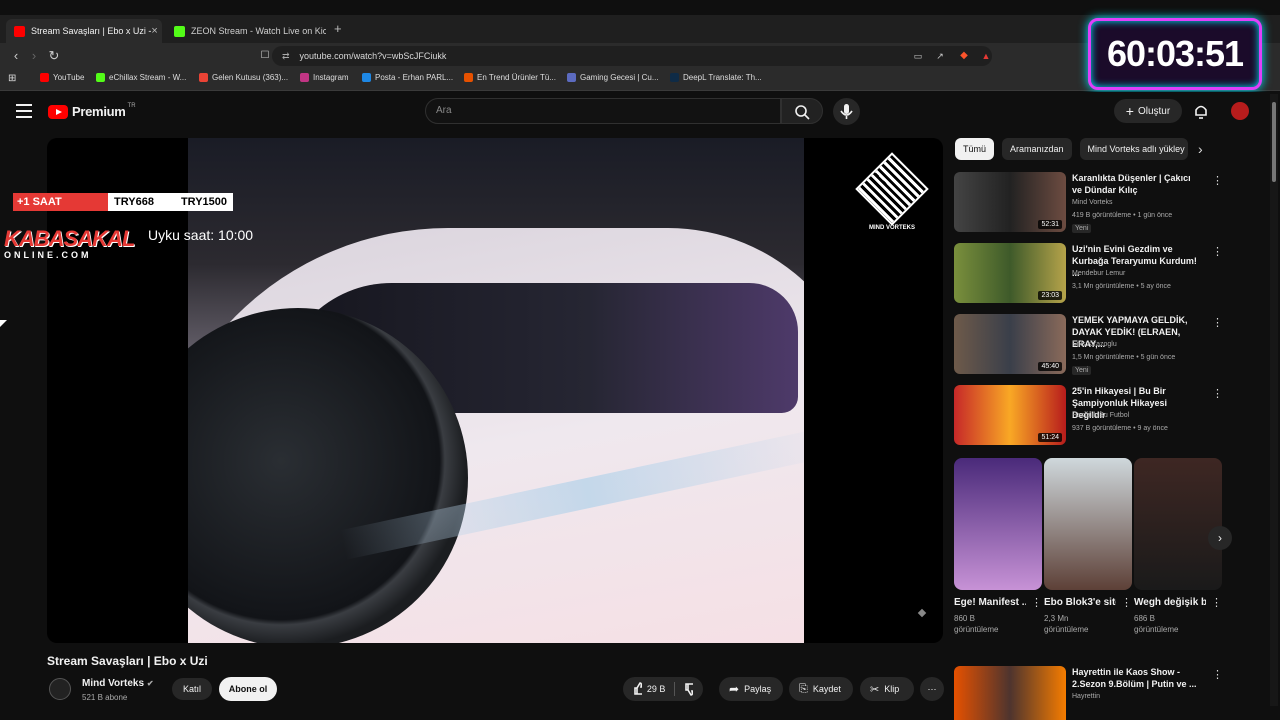  Describe the element at coordinates (734, 689) in the screenshot. I see `share-icon: ➦` at that location.